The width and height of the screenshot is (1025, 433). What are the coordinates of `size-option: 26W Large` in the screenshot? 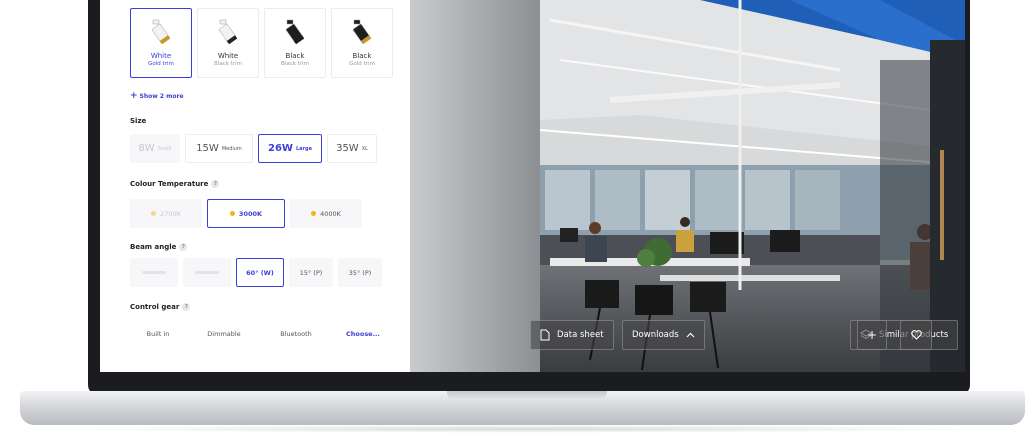 It's located at (290, 148).